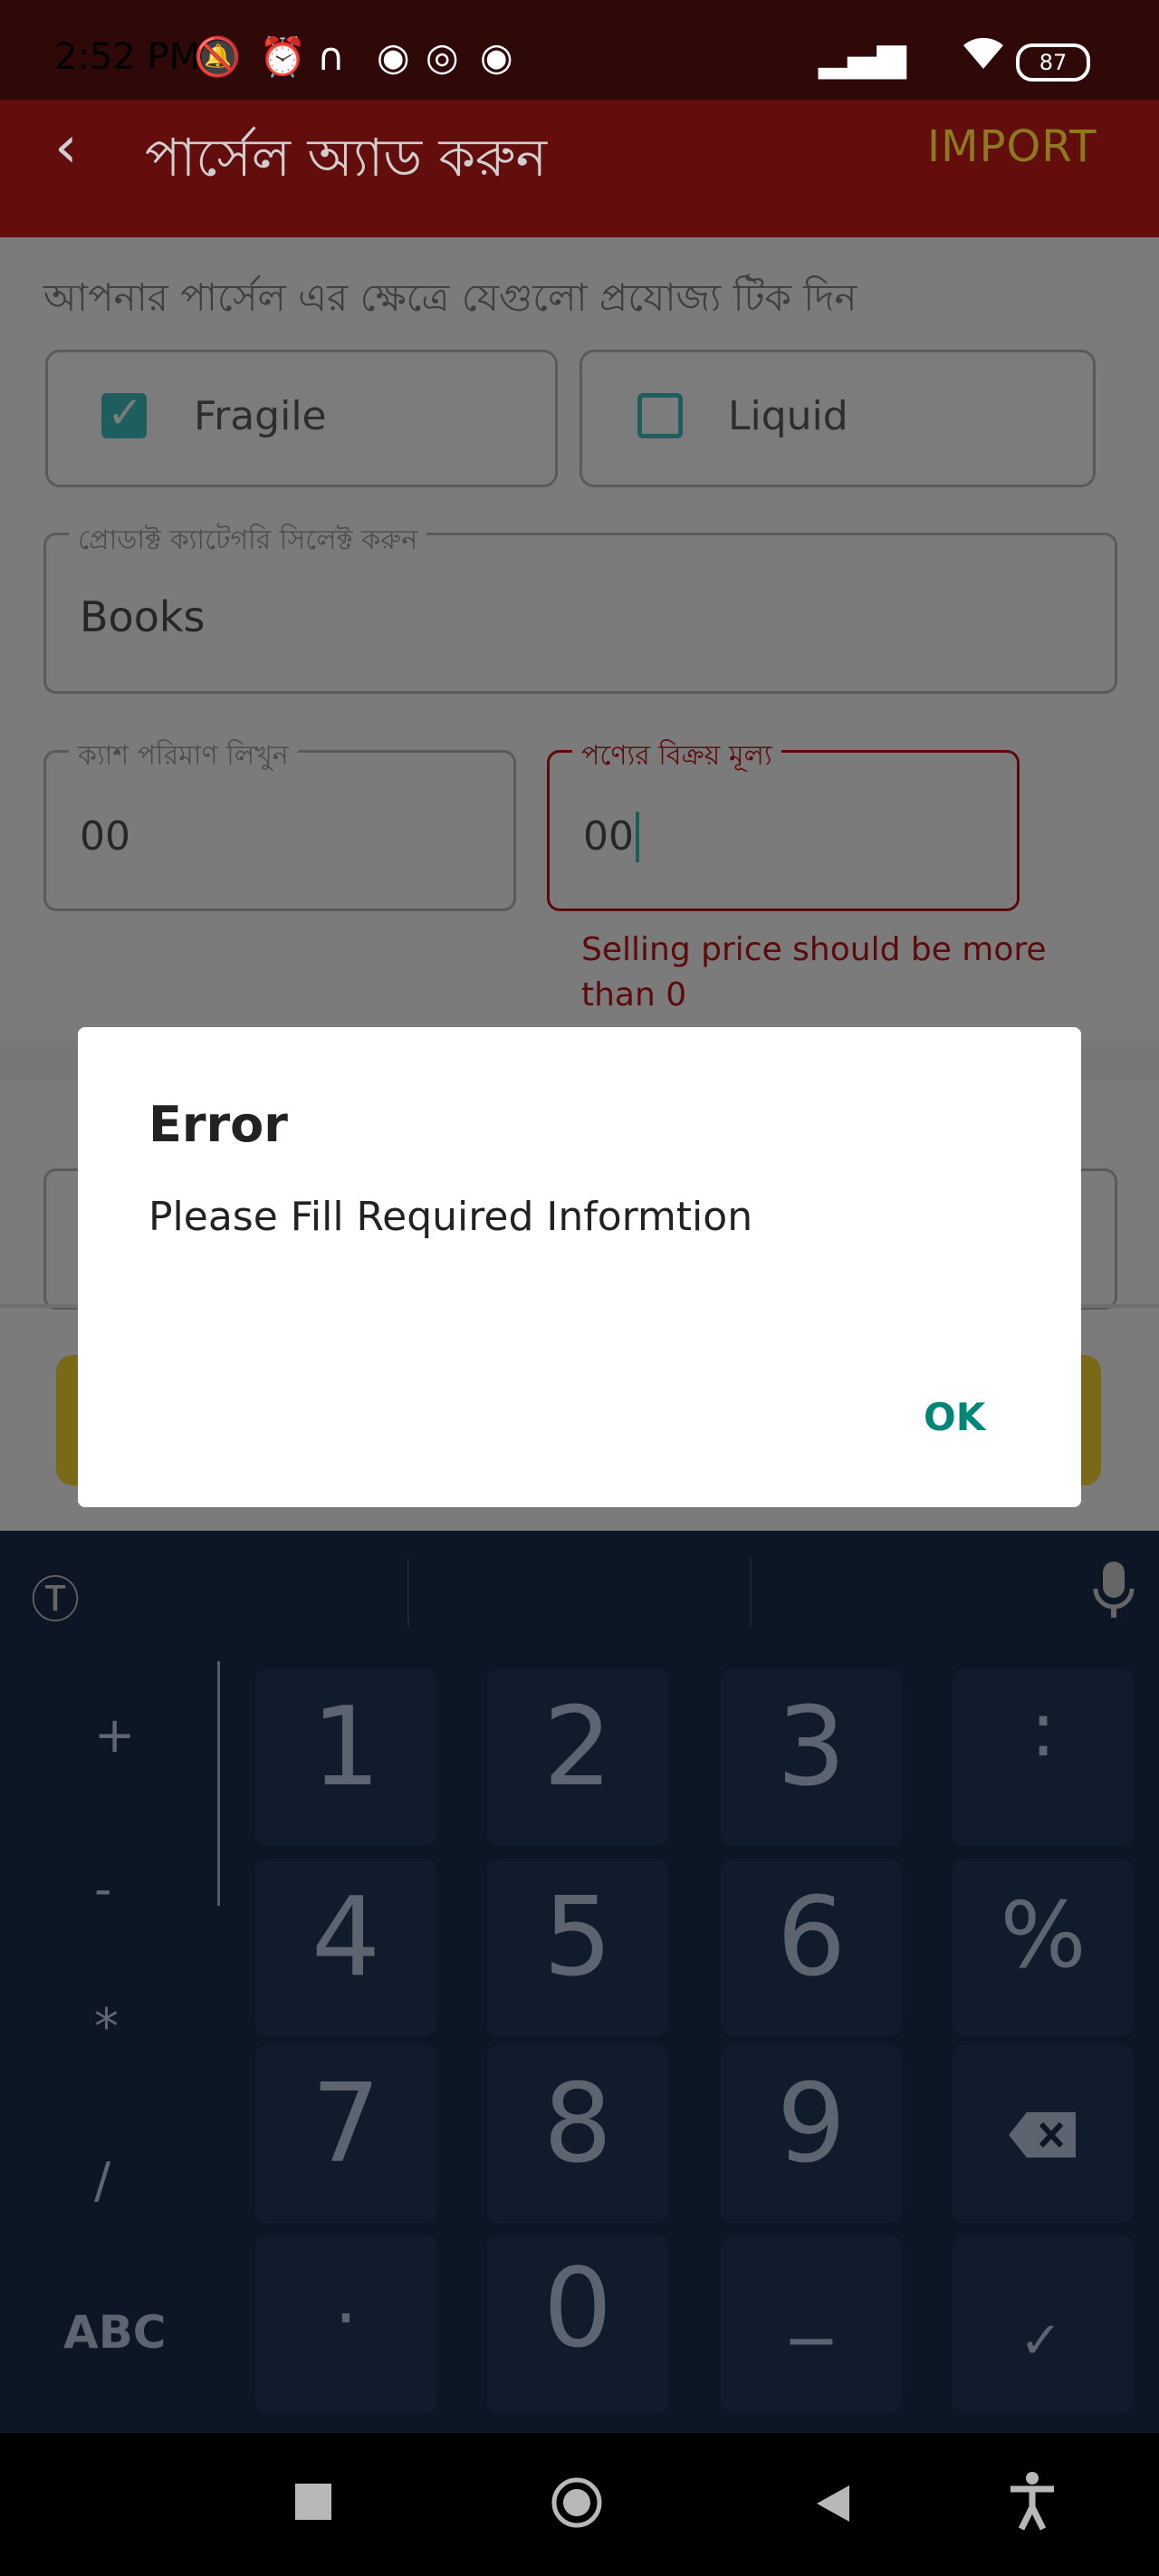  Describe the element at coordinates (677, 757) in the screenshot. I see `selling-price-label: পণ্যের বিক্রয় মূল্য` at that location.